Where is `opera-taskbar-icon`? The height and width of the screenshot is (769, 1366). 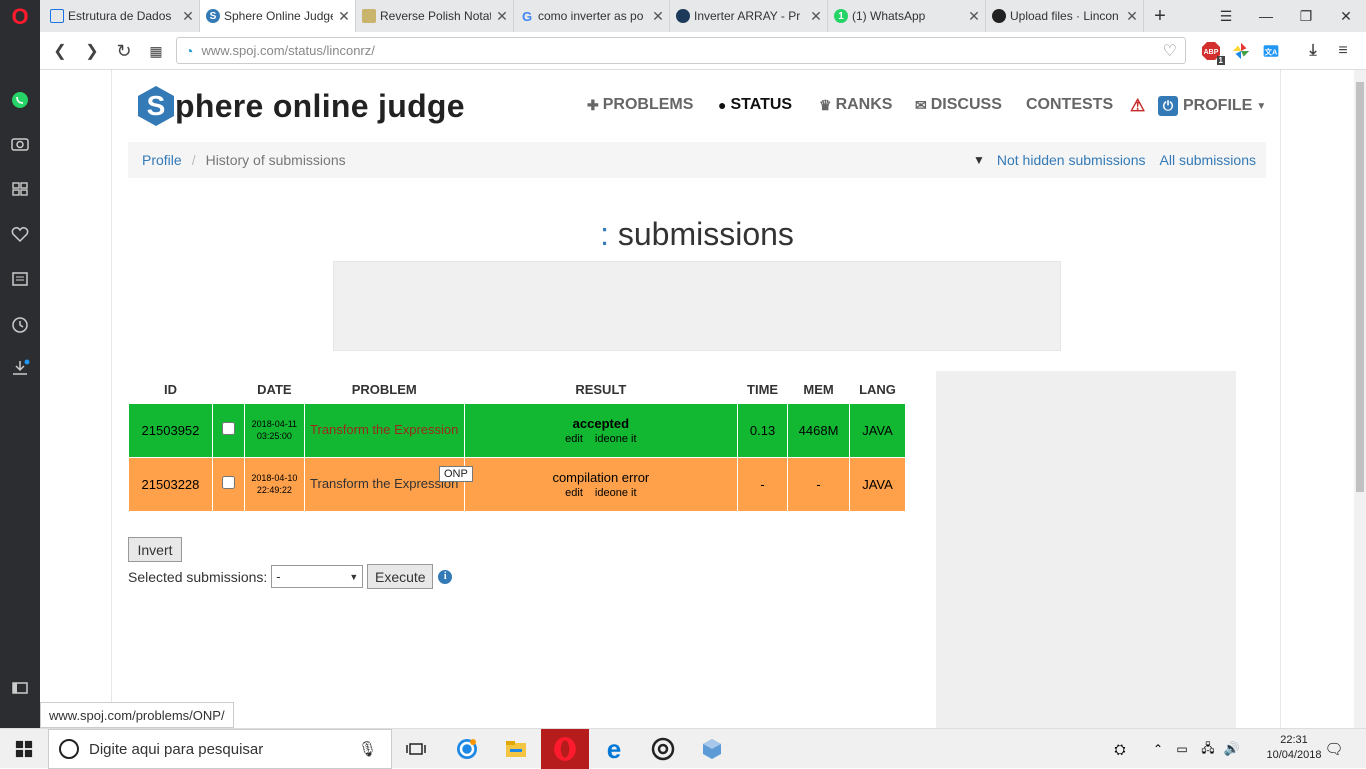
opera-taskbar-icon is located at coordinates (565, 749).